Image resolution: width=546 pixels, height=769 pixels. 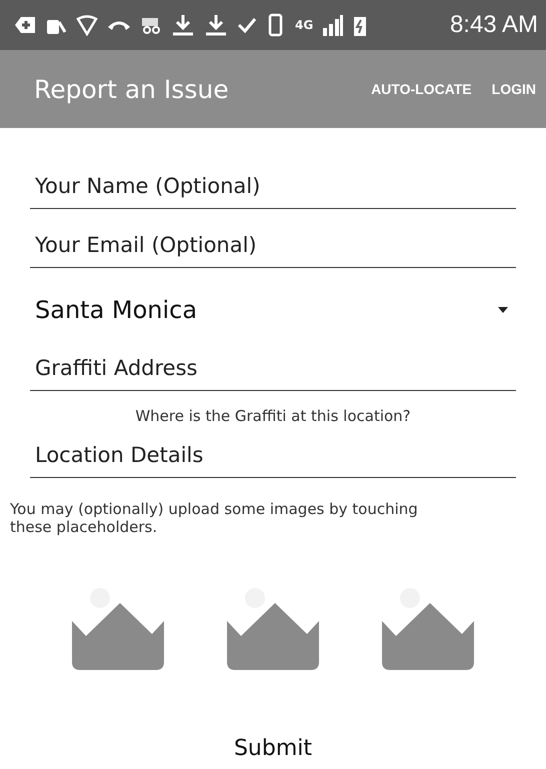 I want to click on upload-note: You may (optionally) upload some images by touching these placeholders., so click(x=214, y=518).